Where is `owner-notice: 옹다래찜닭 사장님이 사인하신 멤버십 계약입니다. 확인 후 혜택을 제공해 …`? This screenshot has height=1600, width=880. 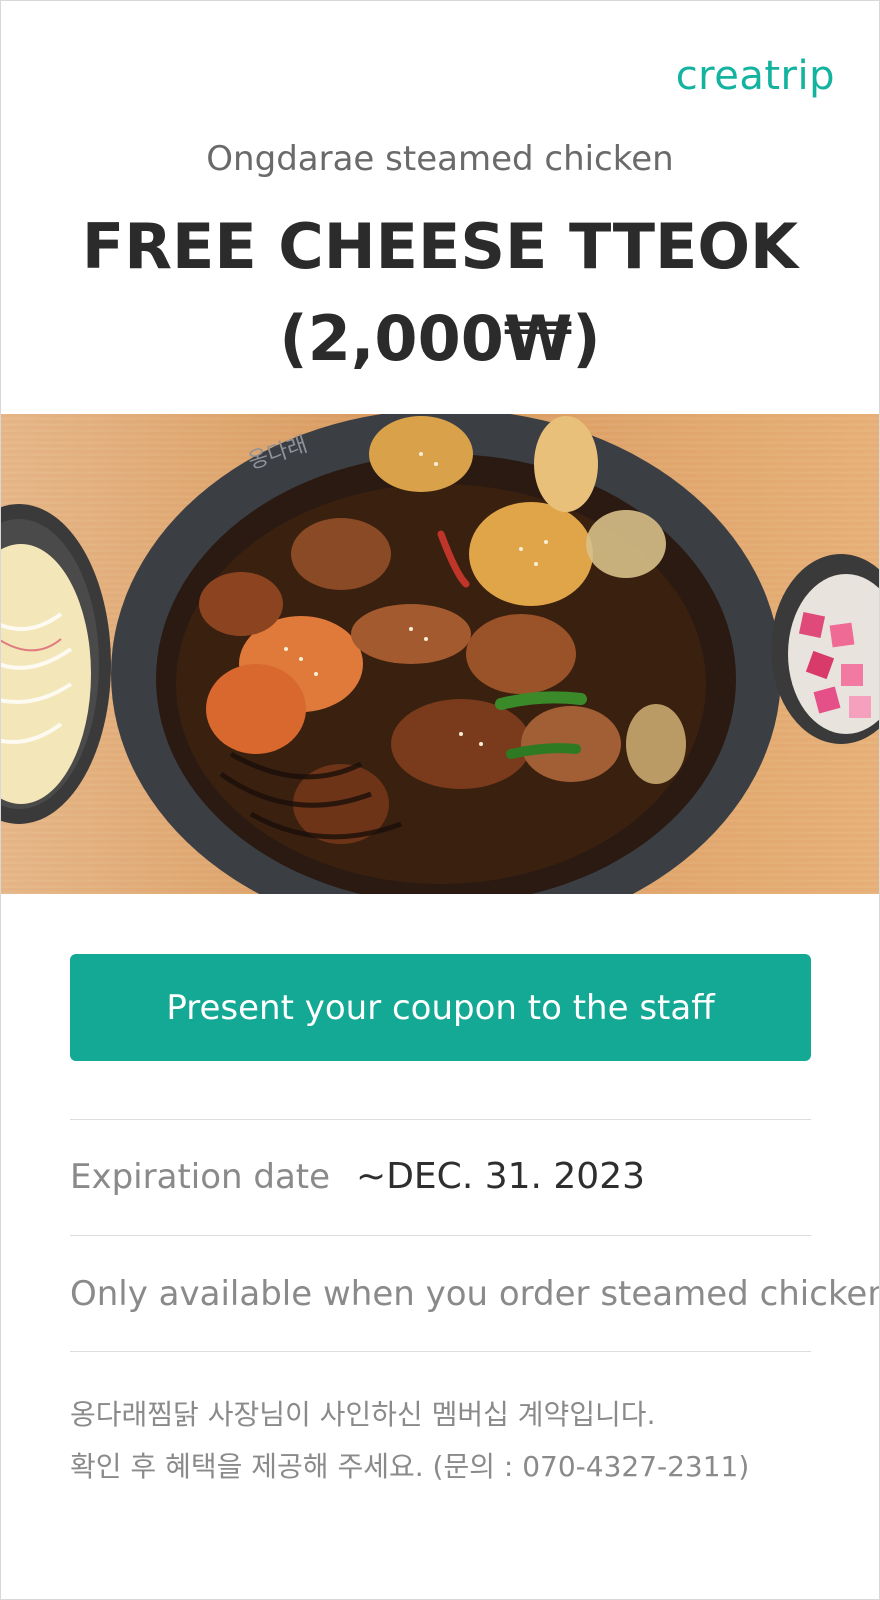 owner-notice: 옹다래찜닭 사장님이 사인하신 멤버십 계약입니다. 확인 후 혜택을 제공해 … is located at coordinates (450, 1441).